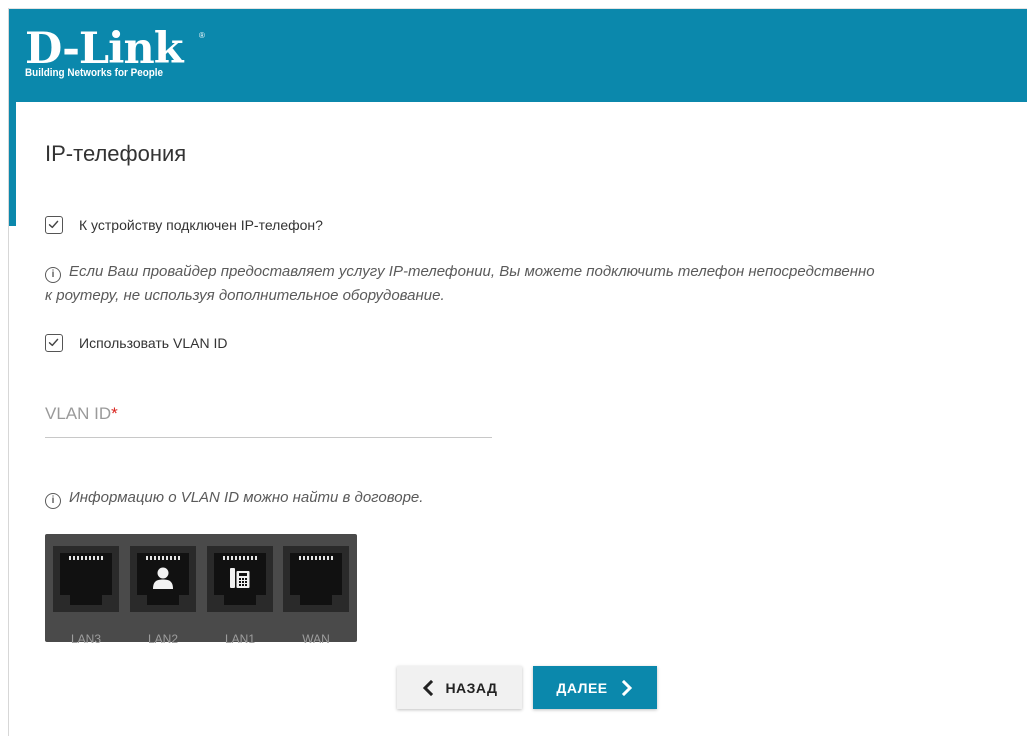  I want to click on logo-text: D-Link, so click(104, 49).